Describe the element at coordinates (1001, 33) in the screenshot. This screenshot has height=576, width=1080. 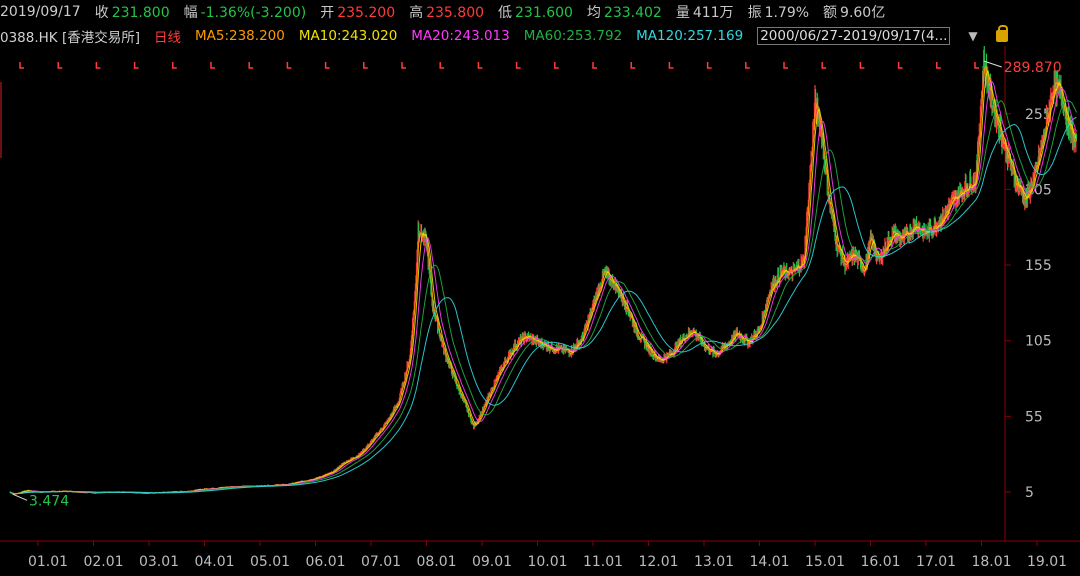
I see `lock-icon` at that location.